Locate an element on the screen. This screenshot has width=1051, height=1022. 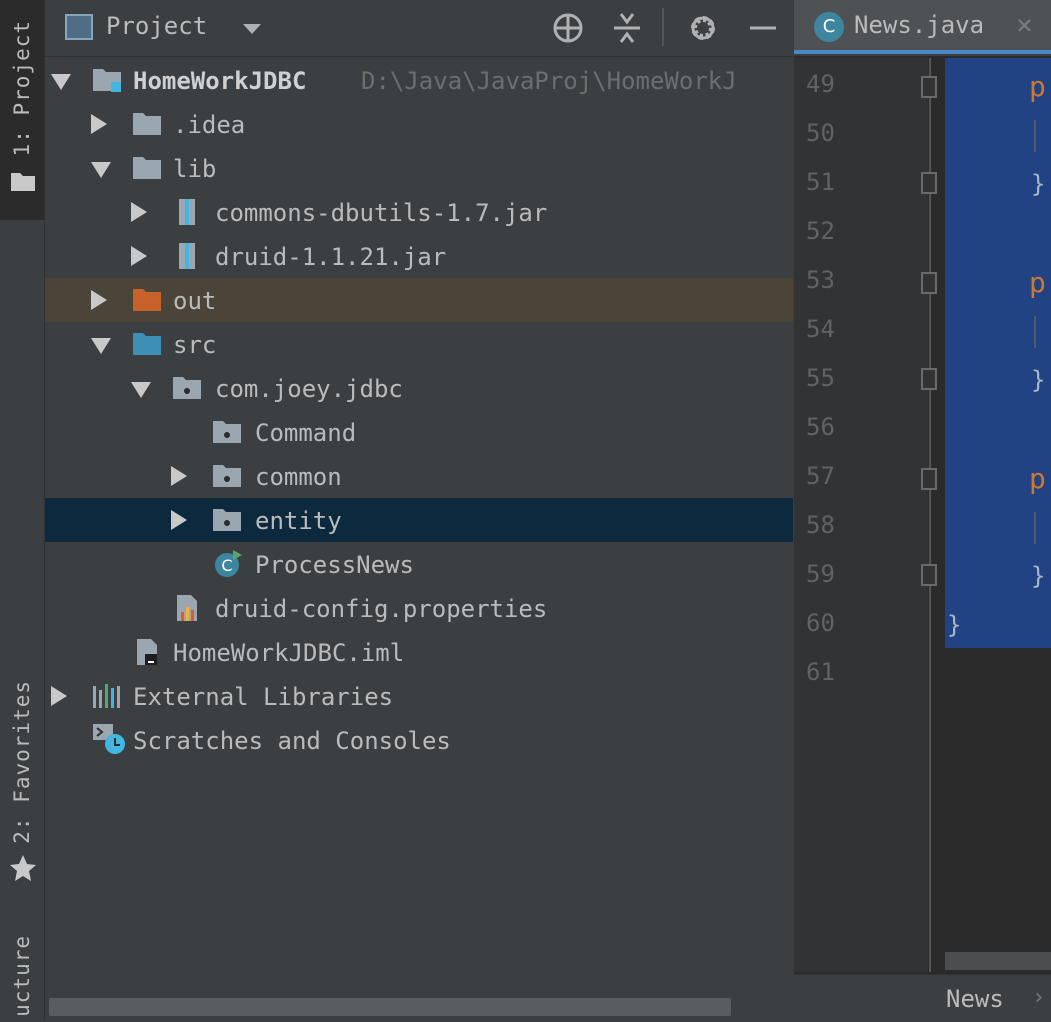
line-number: 56 is located at coordinates (820, 427).